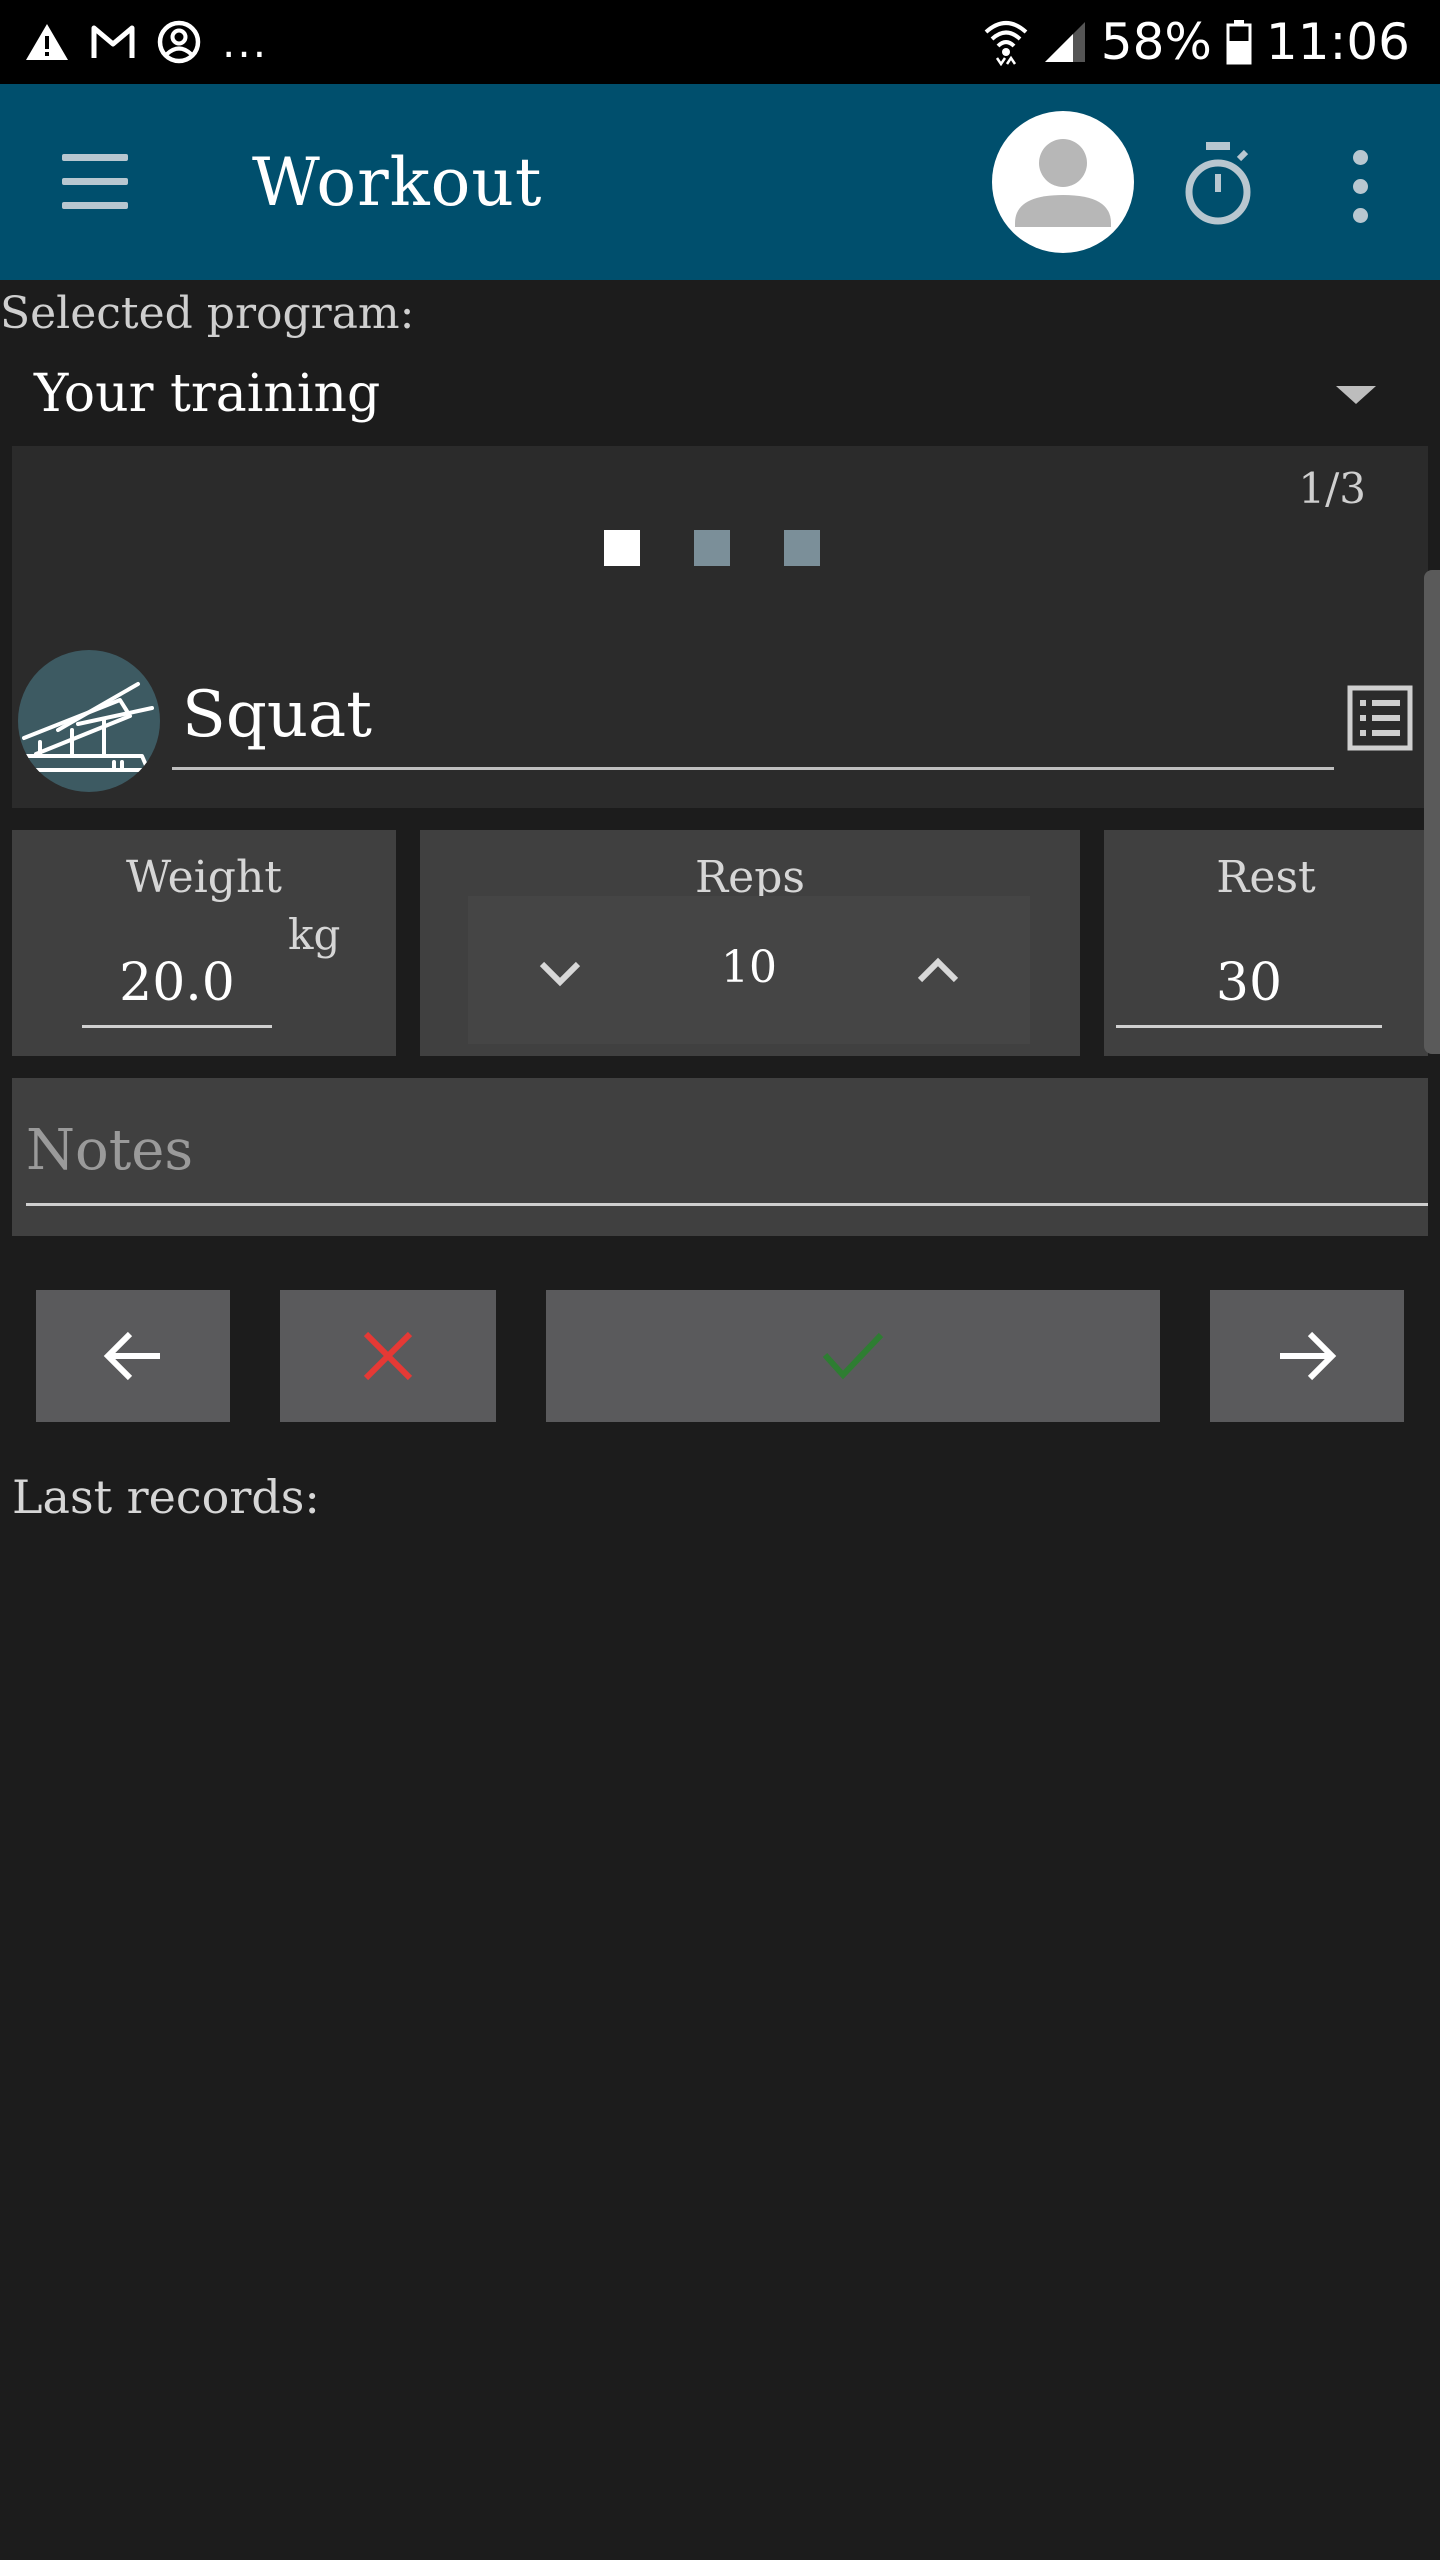  I want to click on menu-button, so click(97, 182).